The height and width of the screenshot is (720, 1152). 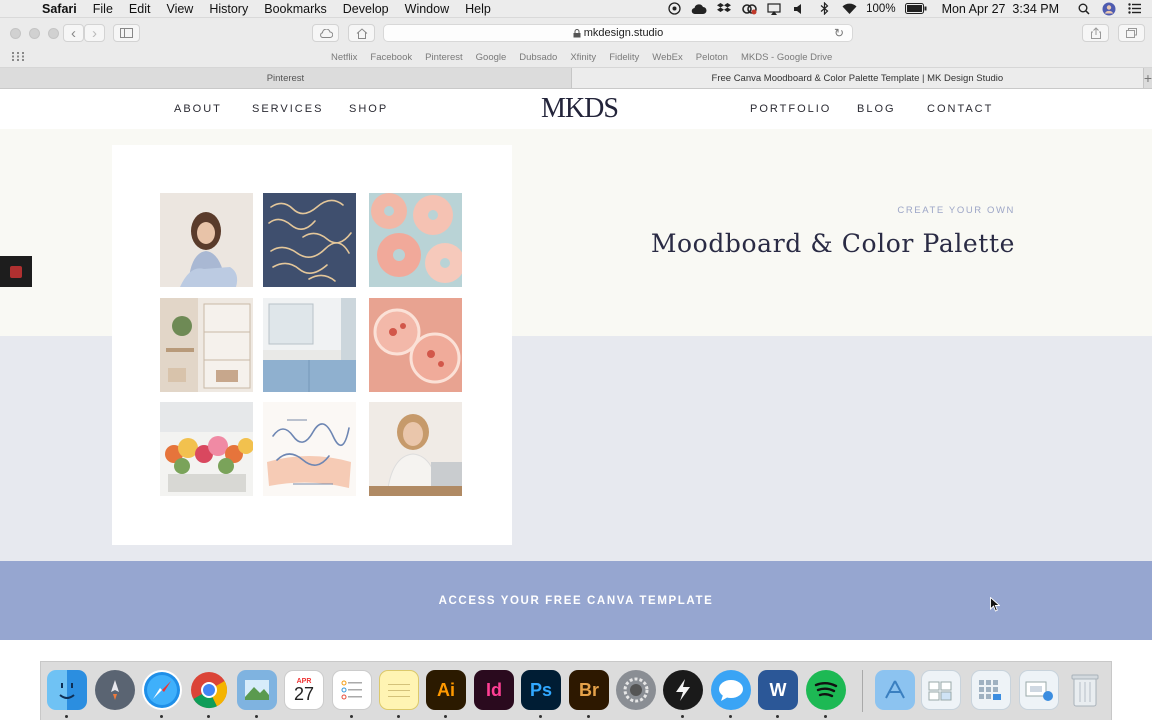 I want to click on browser-toolbar: ‹ › mkdesign.studio ↻, so click(x=576, y=33).